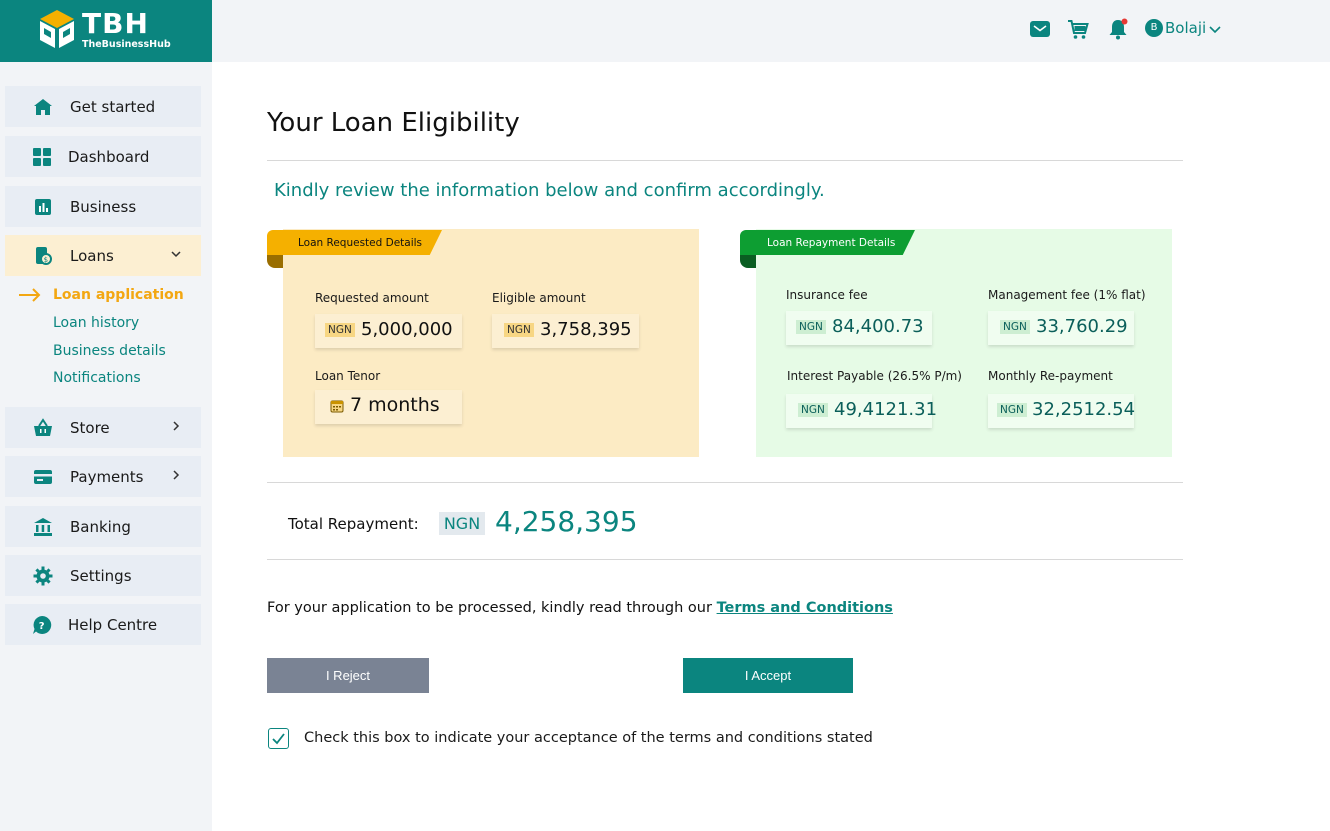 The width and height of the screenshot is (1330, 831). What do you see at coordinates (100, 527) in the screenshot?
I see `sidebar-item-label: Banking` at bounding box center [100, 527].